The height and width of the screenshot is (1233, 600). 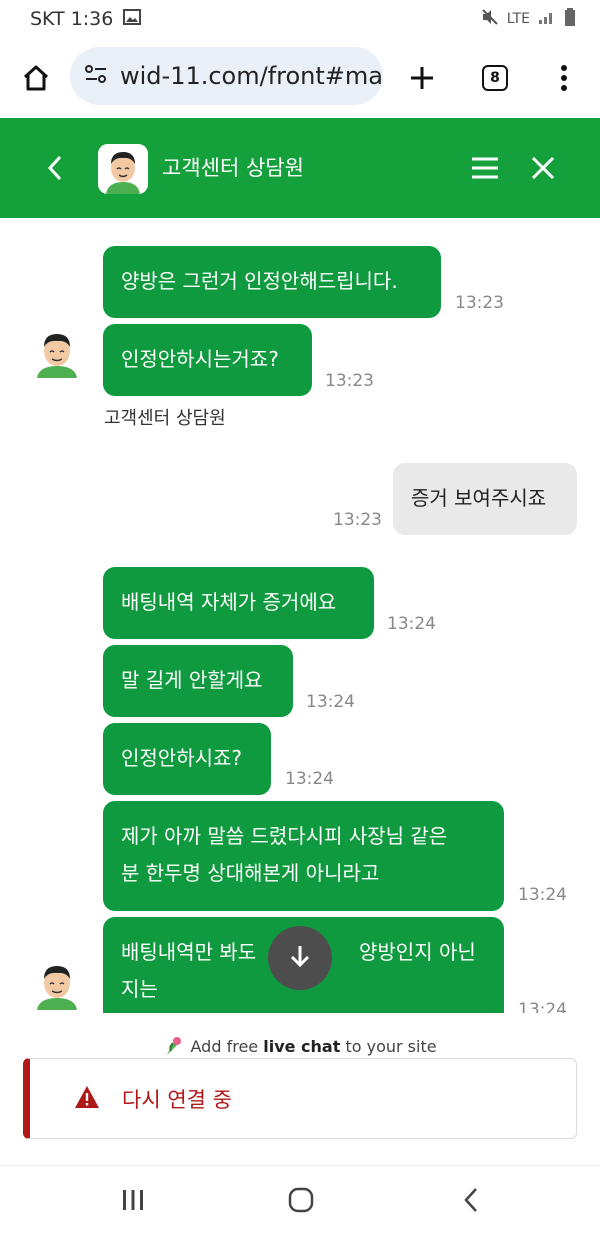 What do you see at coordinates (547, 19) in the screenshot?
I see `signal-icon` at bounding box center [547, 19].